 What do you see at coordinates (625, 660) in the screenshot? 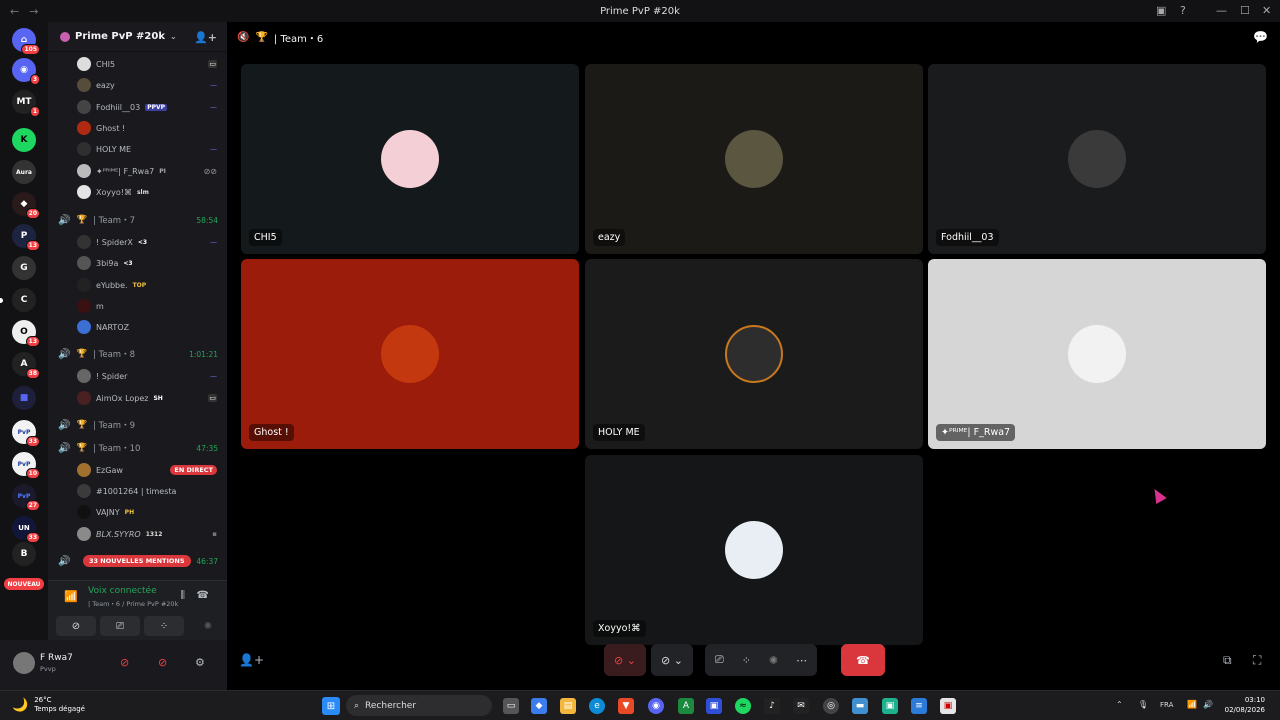
I see `microphone-mute-button: ⊘ ⌄` at bounding box center [625, 660].